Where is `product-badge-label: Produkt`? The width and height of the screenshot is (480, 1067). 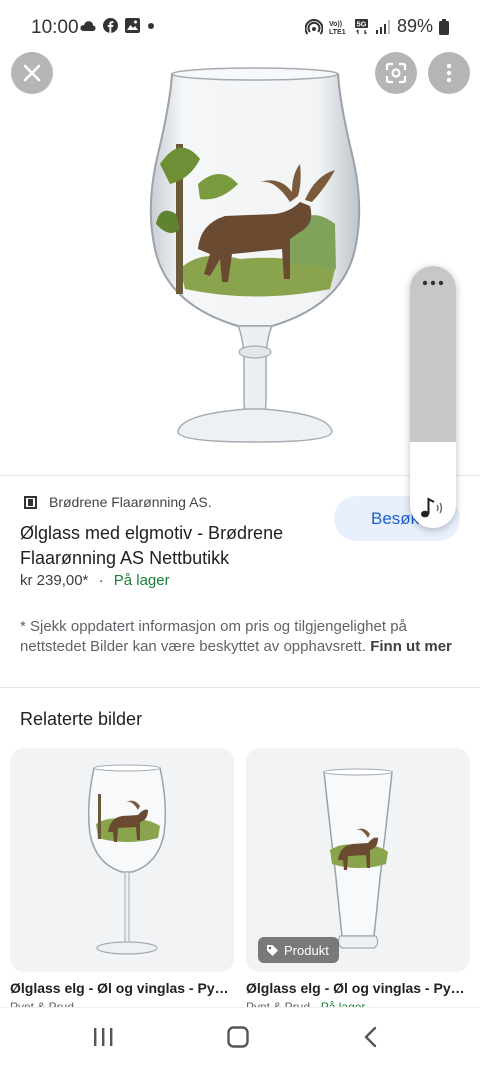
product-badge-label: Produkt is located at coordinates (306, 950).